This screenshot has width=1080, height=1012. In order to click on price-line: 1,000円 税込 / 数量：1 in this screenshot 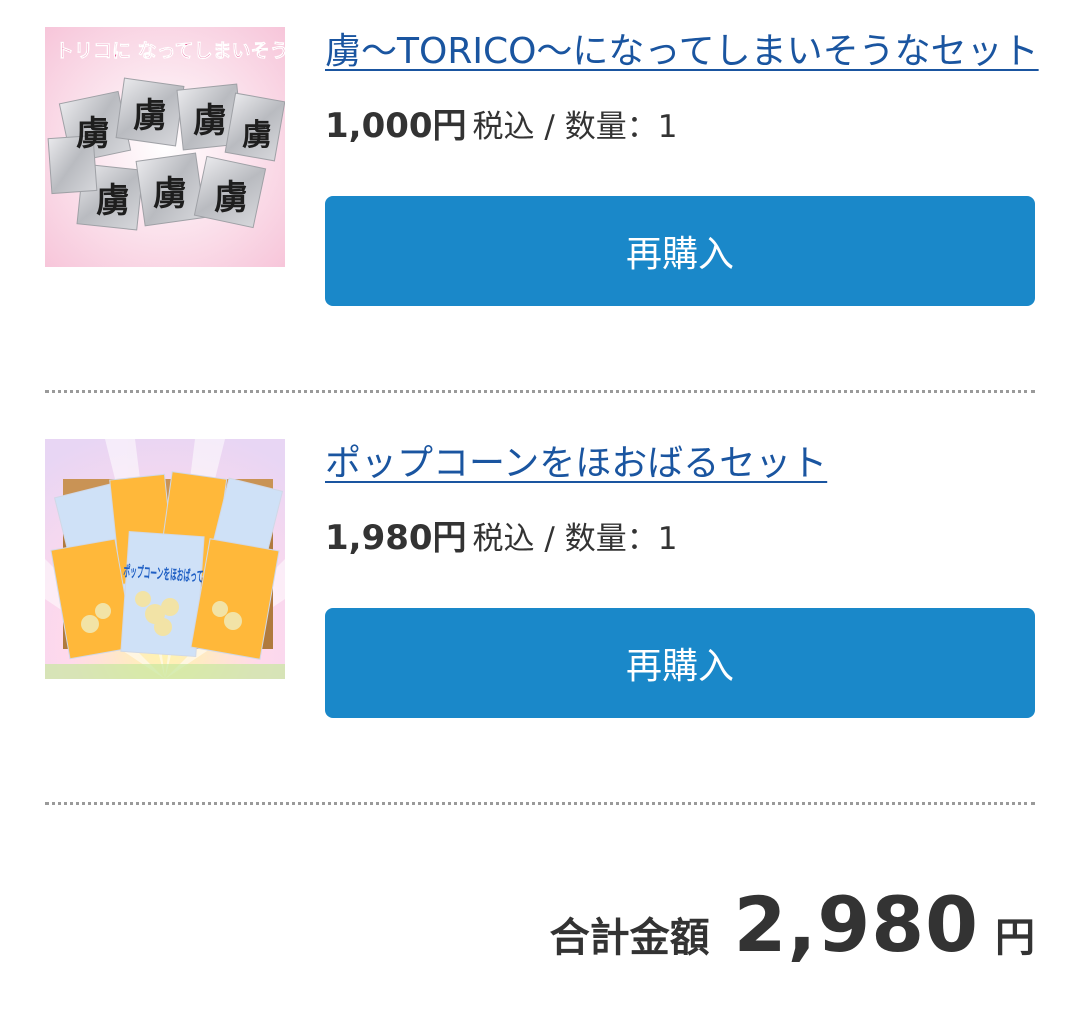, I will do `click(680, 126)`.